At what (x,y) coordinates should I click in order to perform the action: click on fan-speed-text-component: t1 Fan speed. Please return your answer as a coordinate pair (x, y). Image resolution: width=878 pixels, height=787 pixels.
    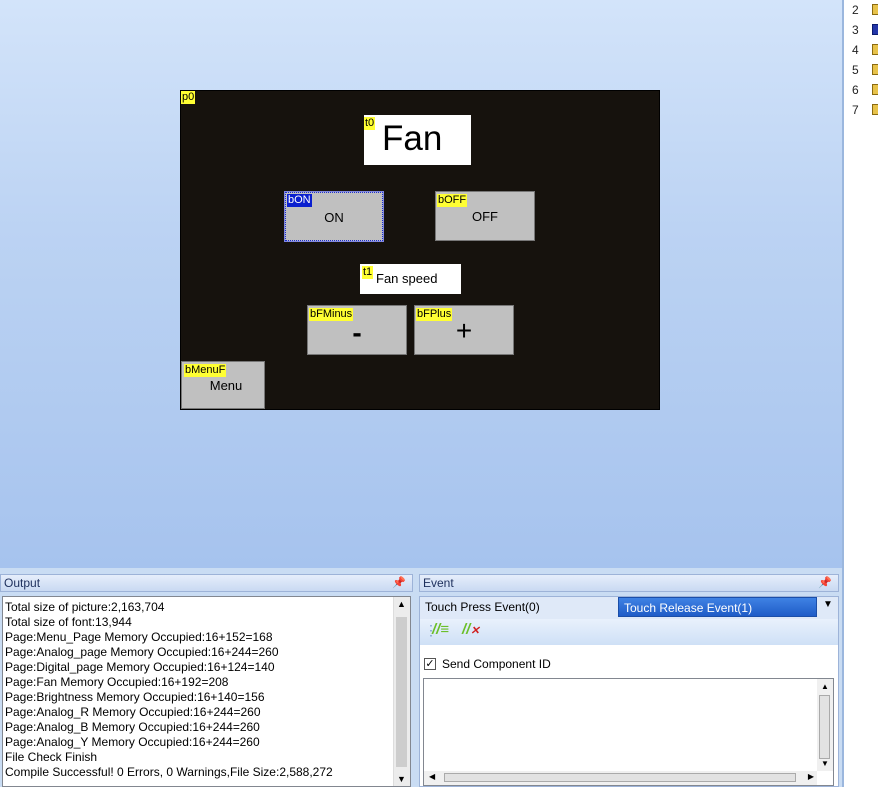
    Looking at the image, I should click on (410, 279).